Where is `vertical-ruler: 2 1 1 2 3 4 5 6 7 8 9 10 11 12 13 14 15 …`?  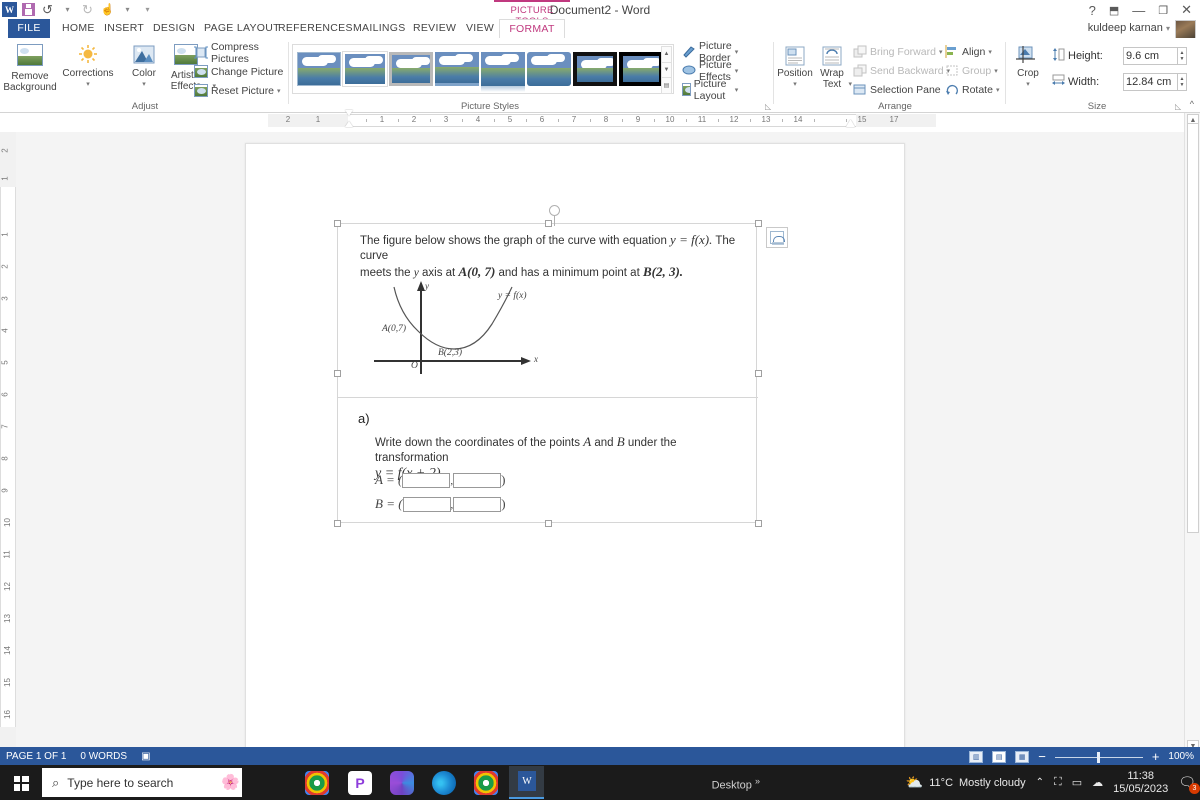 vertical-ruler: 2 1 1 2 3 4 5 6 7 8 9 10 11 12 13 14 15 … is located at coordinates (8, 442).